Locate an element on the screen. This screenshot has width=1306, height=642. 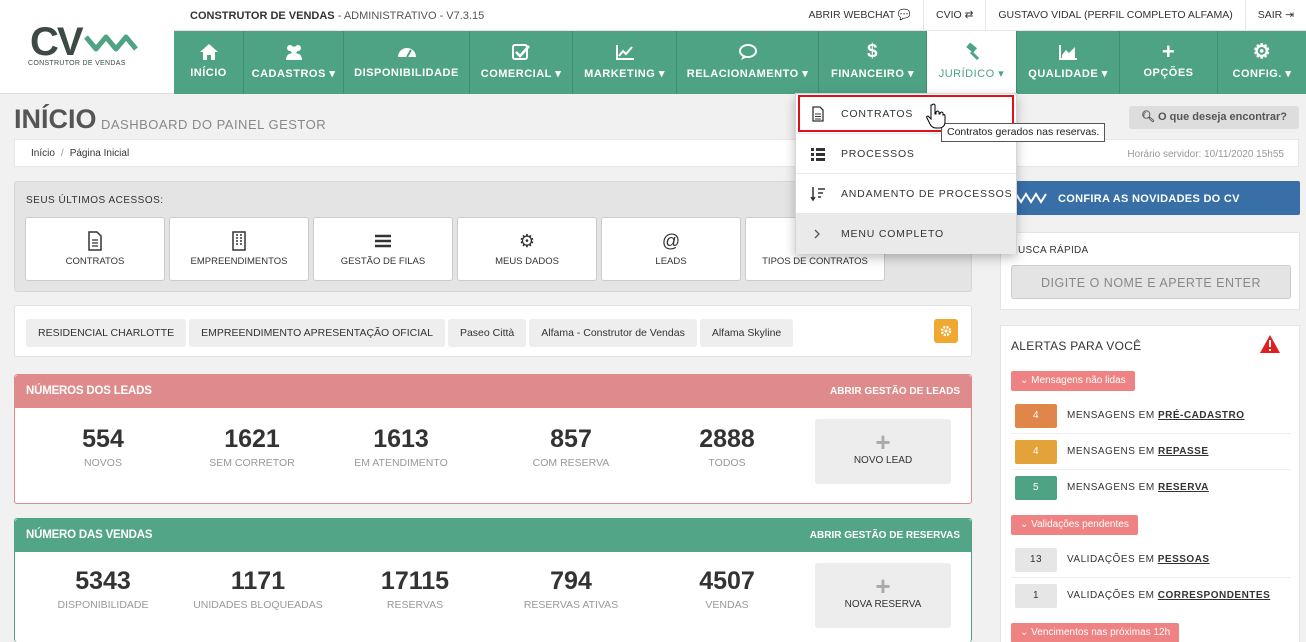
check-square-icon is located at coordinates (521, 52).